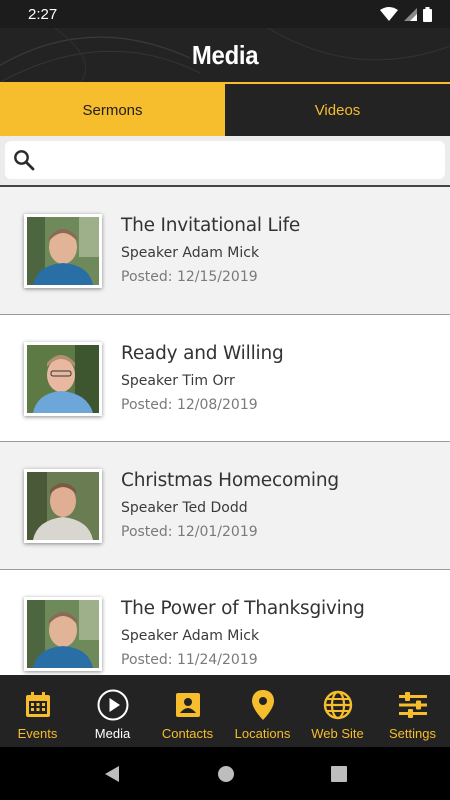 This screenshot has height=800, width=450. I want to click on tab-videos: Videos, so click(337, 110).